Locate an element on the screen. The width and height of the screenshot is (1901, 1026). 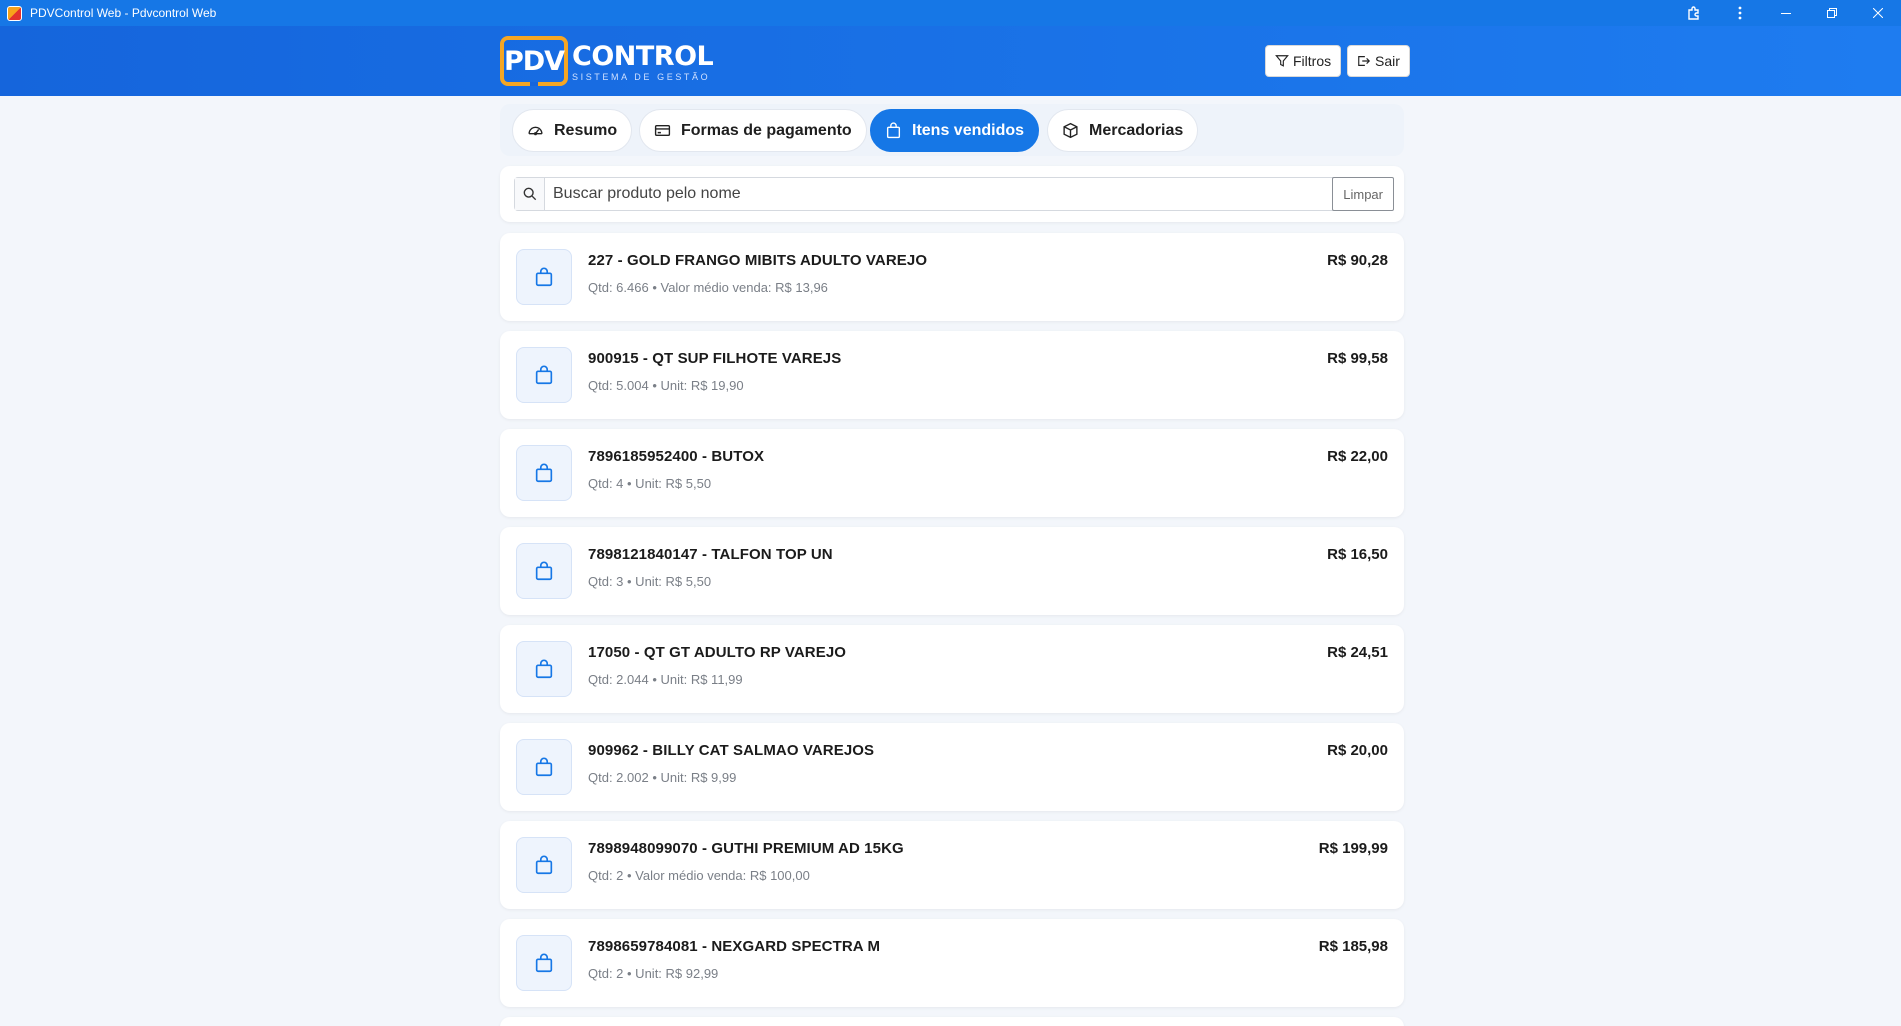
logout-icon is located at coordinates (1364, 61).